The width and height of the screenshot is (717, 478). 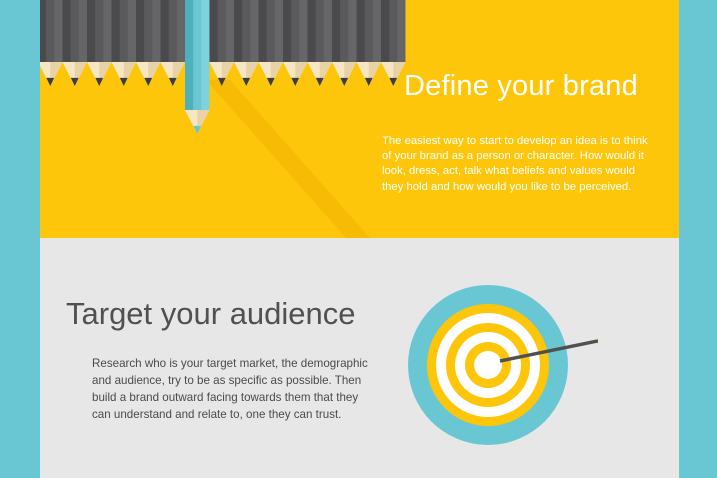 What do you see at coordinates (503, 365) in the screenshot?
I see `bullseye-target-icon` at bounding box center [503, 365].